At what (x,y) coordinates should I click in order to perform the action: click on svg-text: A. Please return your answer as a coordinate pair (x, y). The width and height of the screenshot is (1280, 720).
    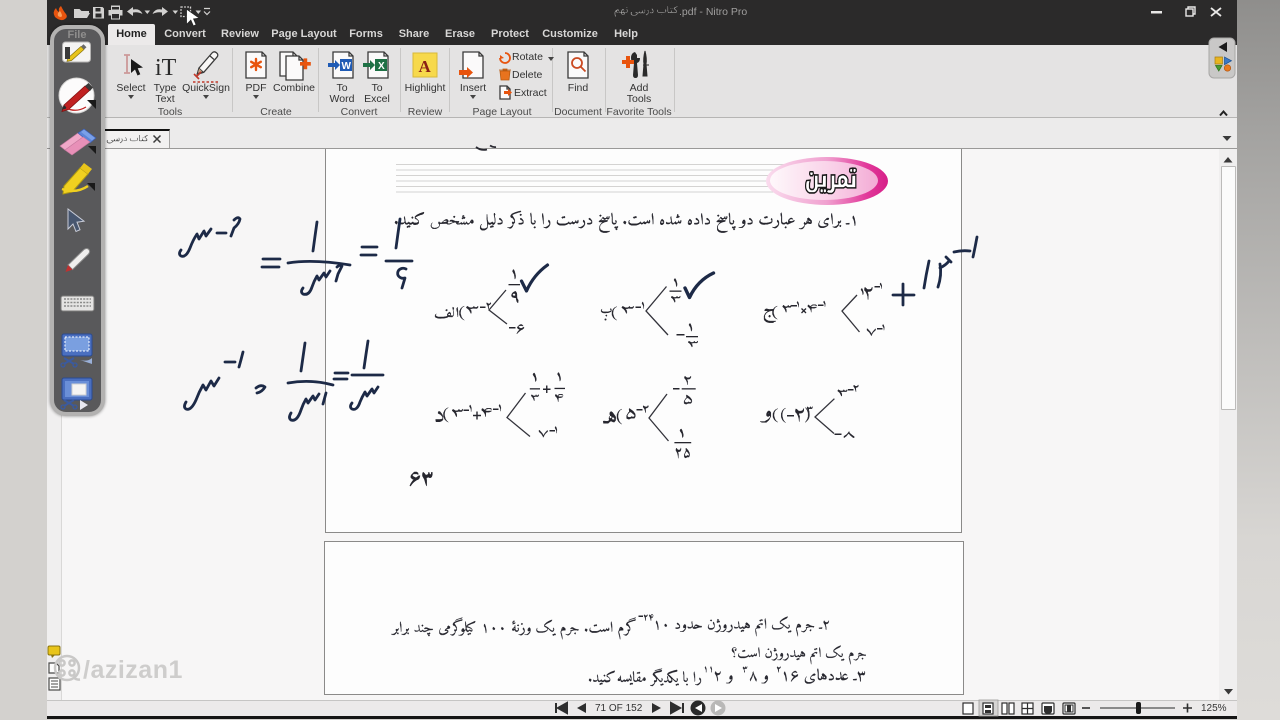
    Looking at the image, I should click on (425, 66).